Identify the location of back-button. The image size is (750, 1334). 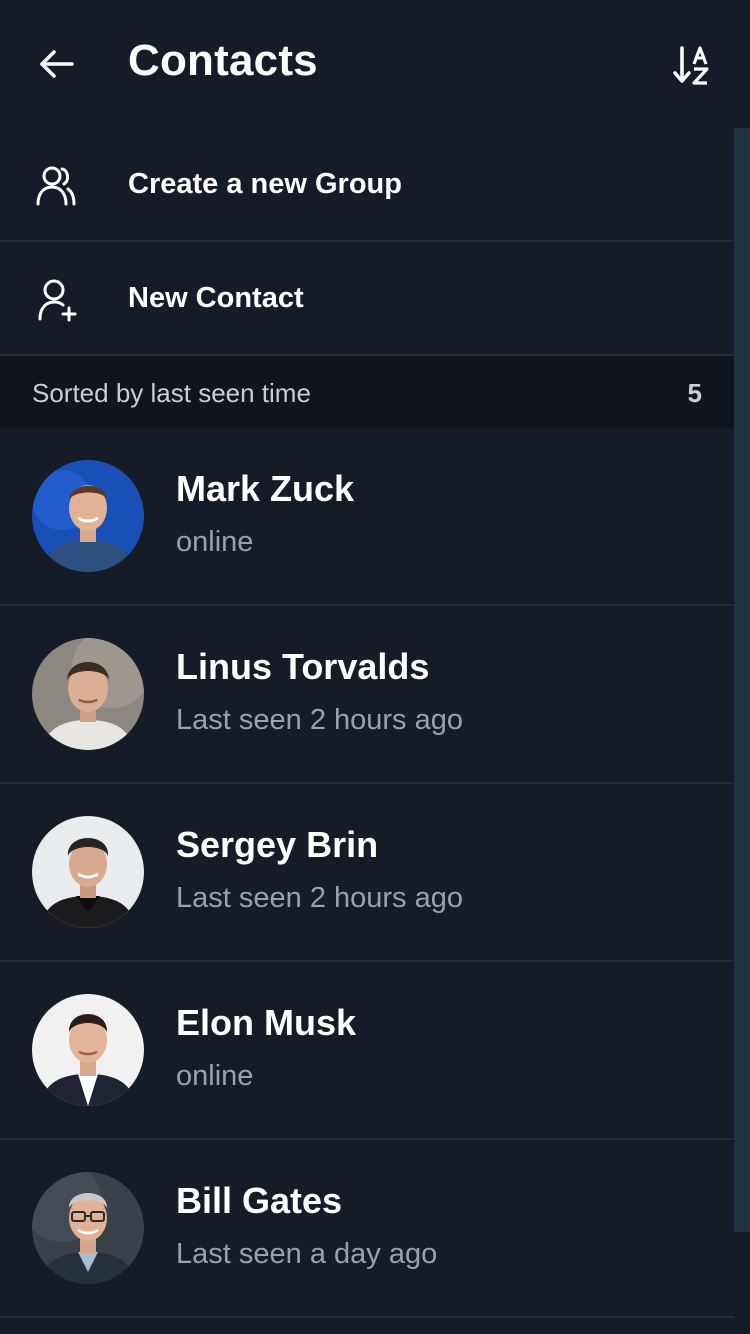
(56, 64).